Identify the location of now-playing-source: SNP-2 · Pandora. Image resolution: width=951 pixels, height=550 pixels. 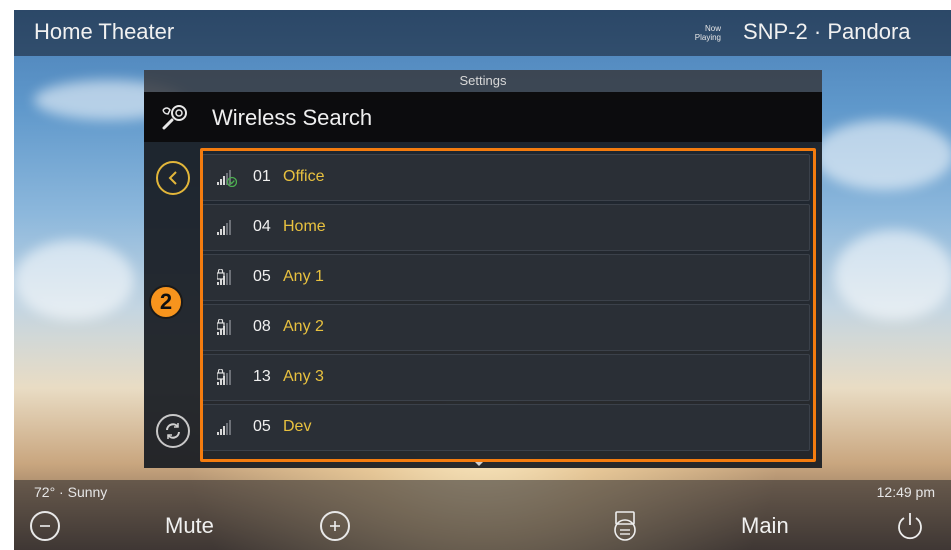
(827, 32).